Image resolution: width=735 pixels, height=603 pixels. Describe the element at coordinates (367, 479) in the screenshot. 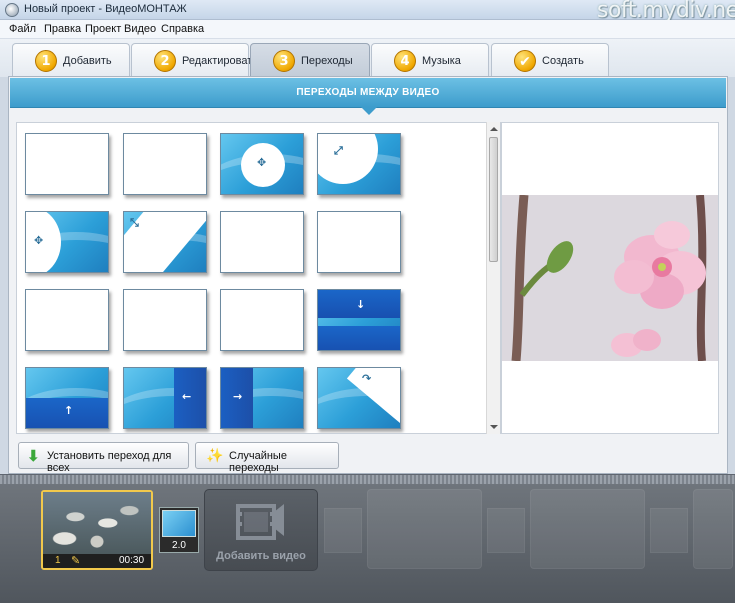

I see `timeline-separator` at that location.